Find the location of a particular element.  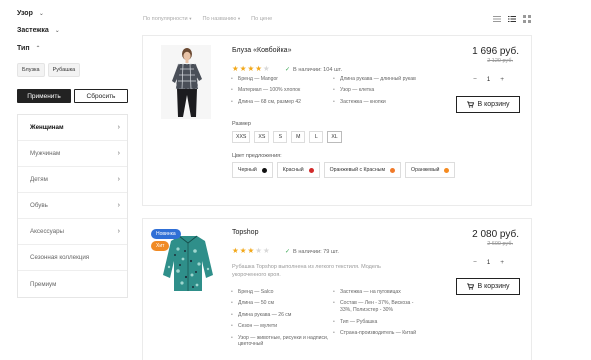

sort-bar: По популярности ▾ По названию ▾ По цене is located at coordinates (207, 19).